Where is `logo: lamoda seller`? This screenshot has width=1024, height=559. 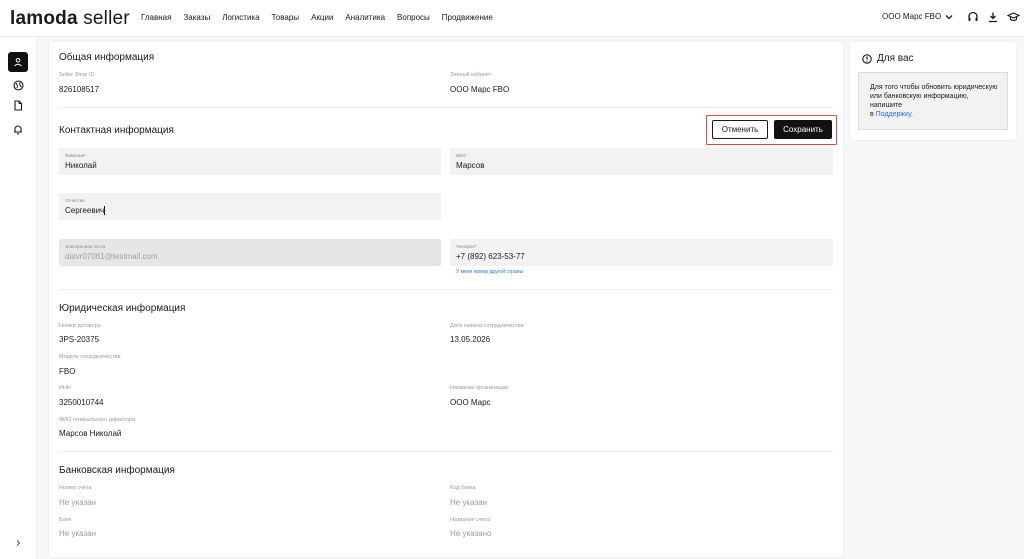 logo: lamoda seller is located at coordinates (70, 19).